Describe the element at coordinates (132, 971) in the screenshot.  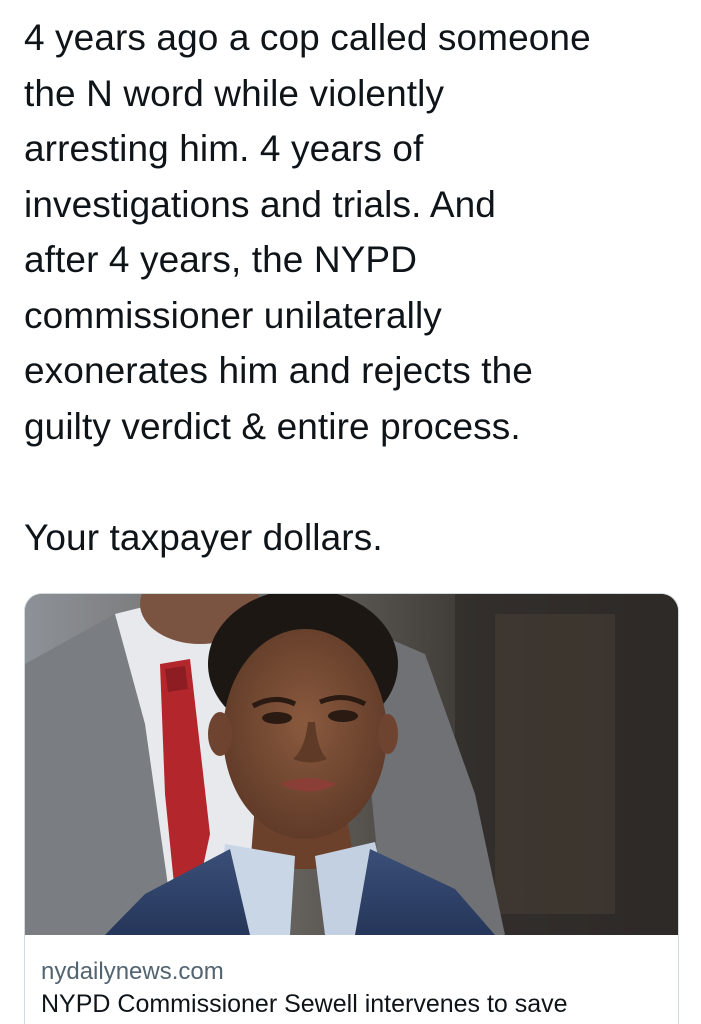
I see `link-domain: nydailynews.com` at that location.